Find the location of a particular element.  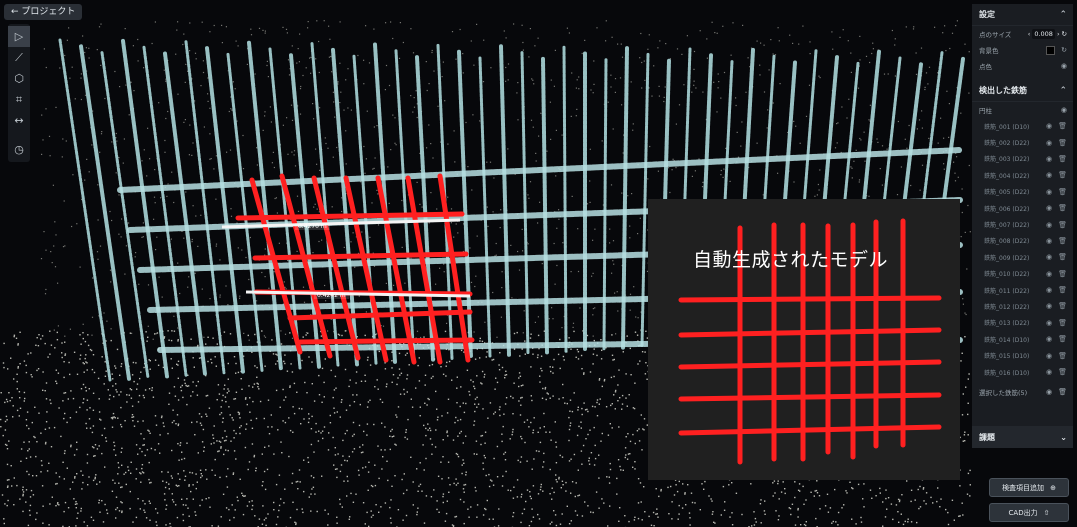

rebar-list-item: 鉄筋_006 (D22) ◉ 🗑 is located at coordinates (1022, 208).